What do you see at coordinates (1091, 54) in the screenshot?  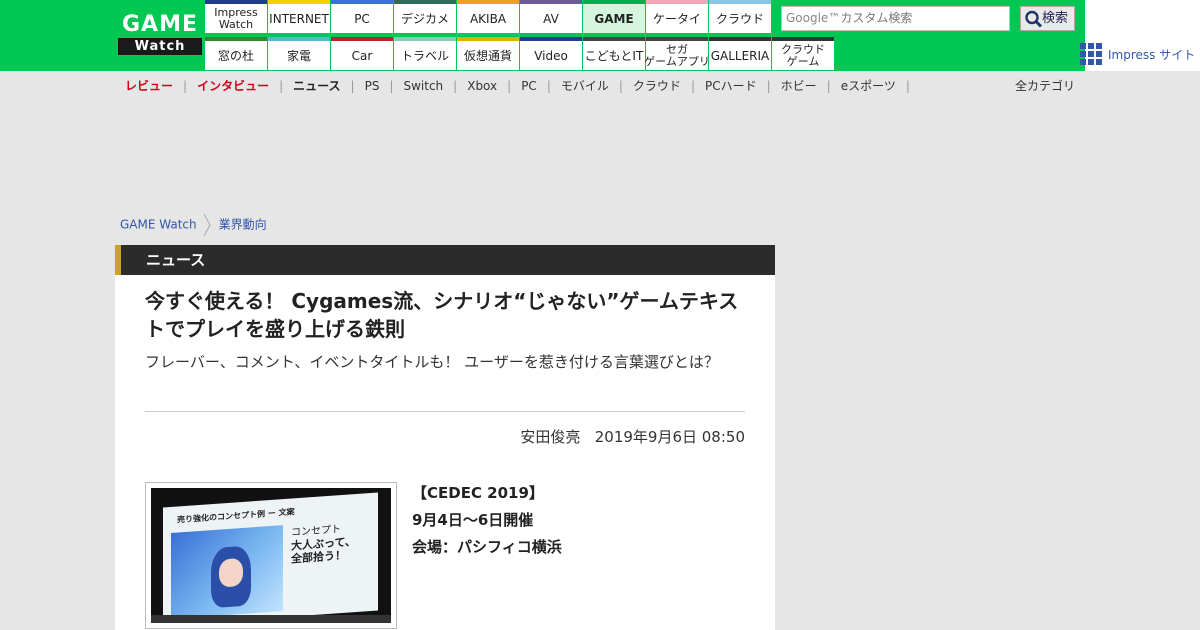 I see `grid-icon` at bounding box center [1091, 54].